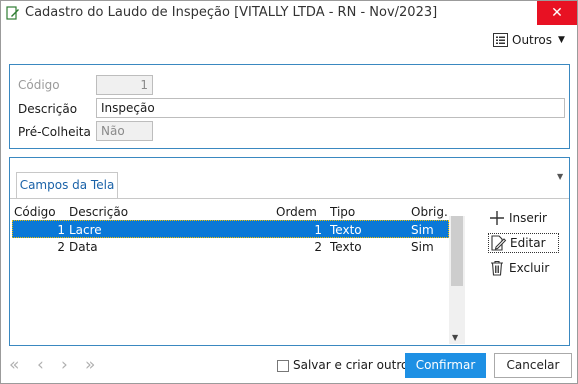 The height and width of the screenshot is (384, 578). Describe the element at coordinates (61, 247) in the screenshot. I see `cell-codigo: 2` at that location.